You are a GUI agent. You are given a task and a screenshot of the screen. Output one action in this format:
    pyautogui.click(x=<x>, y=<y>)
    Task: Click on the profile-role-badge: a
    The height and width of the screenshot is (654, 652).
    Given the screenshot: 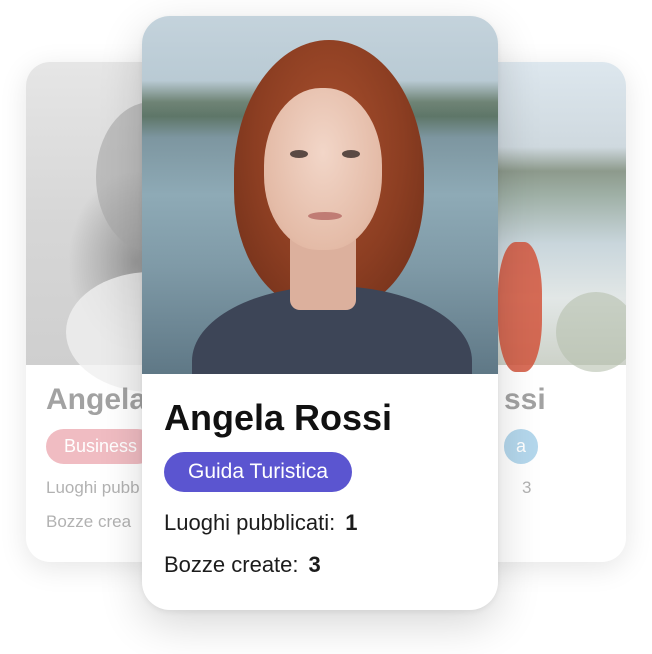 What is the action you would take?
    pyautogui.click(x=521, y=446)
    